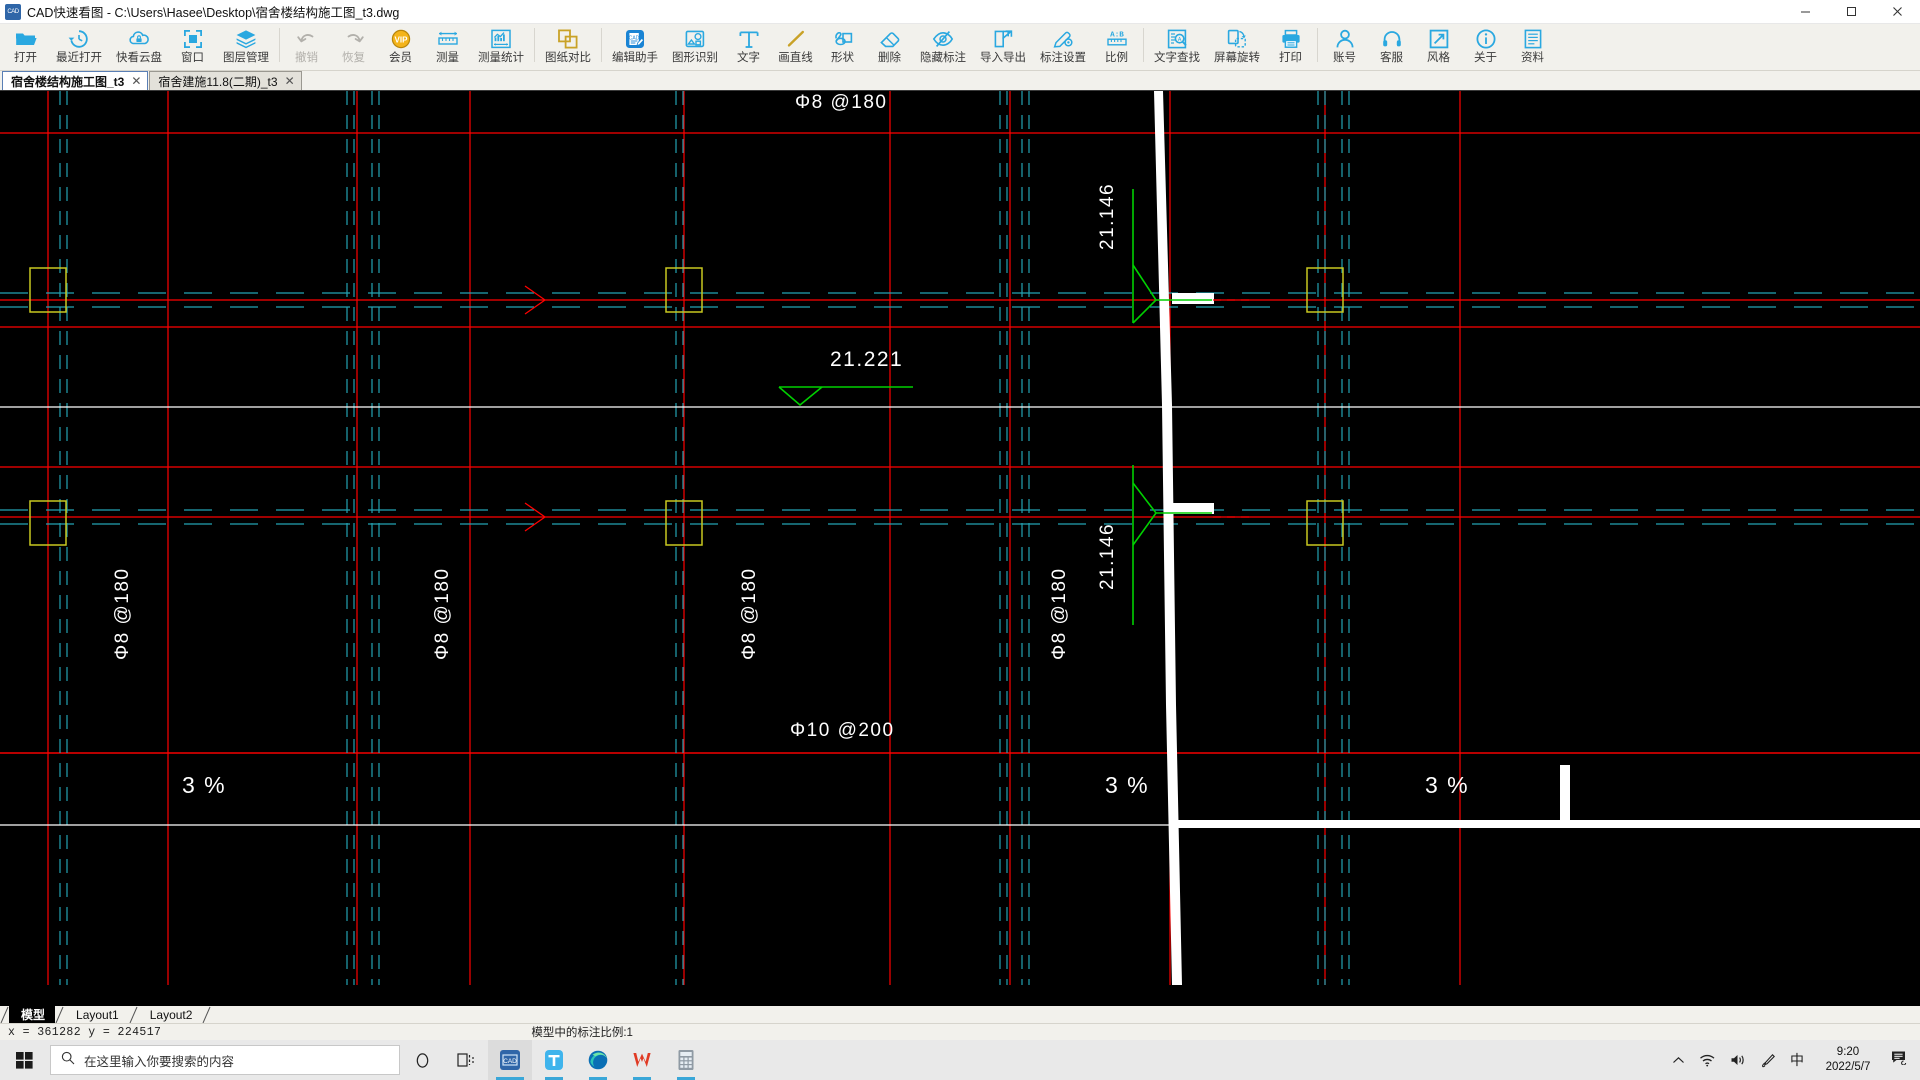  I want to click on toolbar-button-label: 撤销, so click(306, 58).